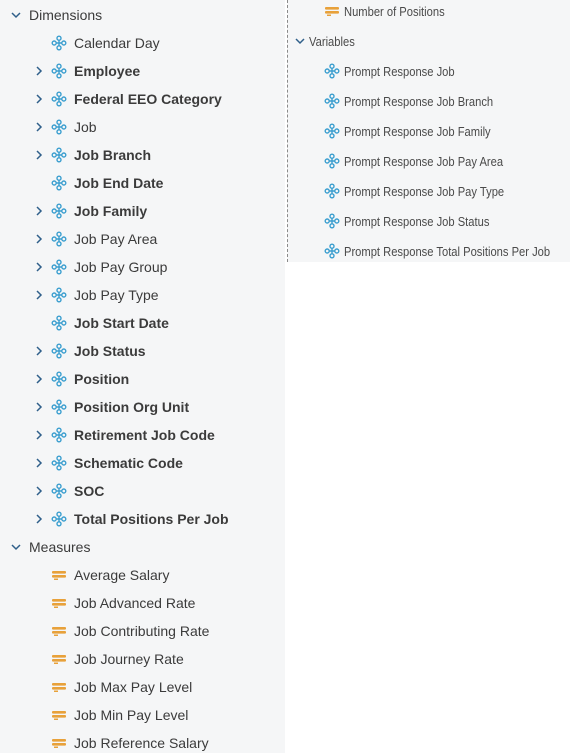 The width and height of the screenshot is (570, 753). I want to click on measure-item-label: Job Advanced Rate, so click(135, 603).